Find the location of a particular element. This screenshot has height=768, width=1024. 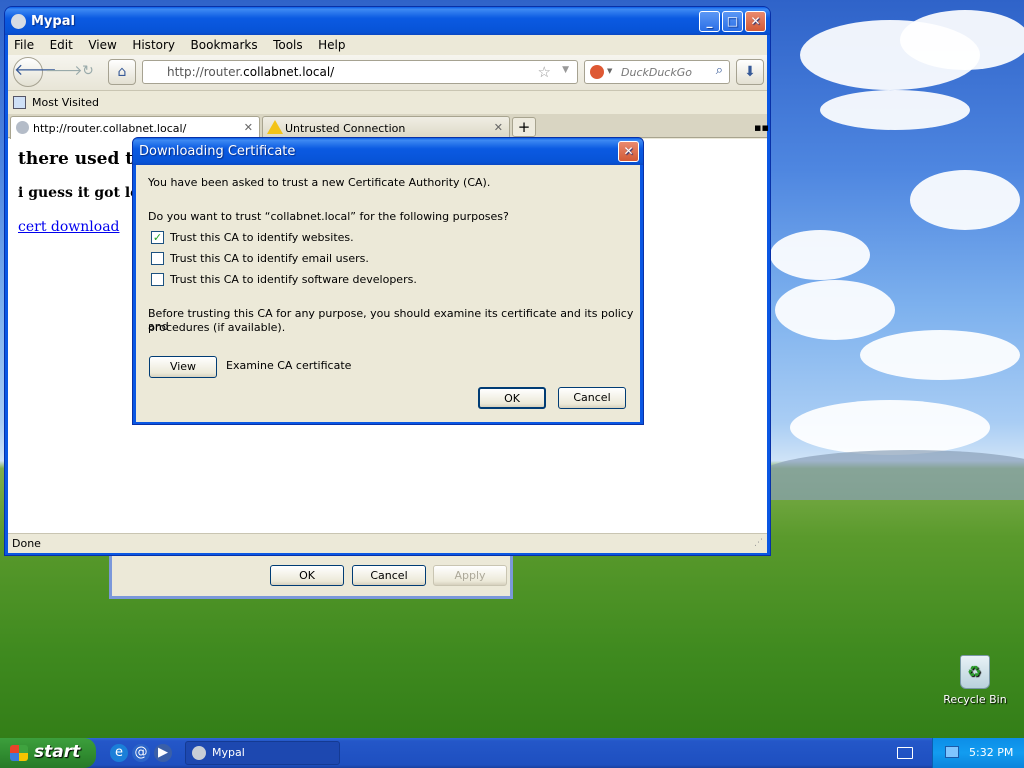

tab-router-label: http://router.collabnet.local/ is located at coordinates (110, 128).